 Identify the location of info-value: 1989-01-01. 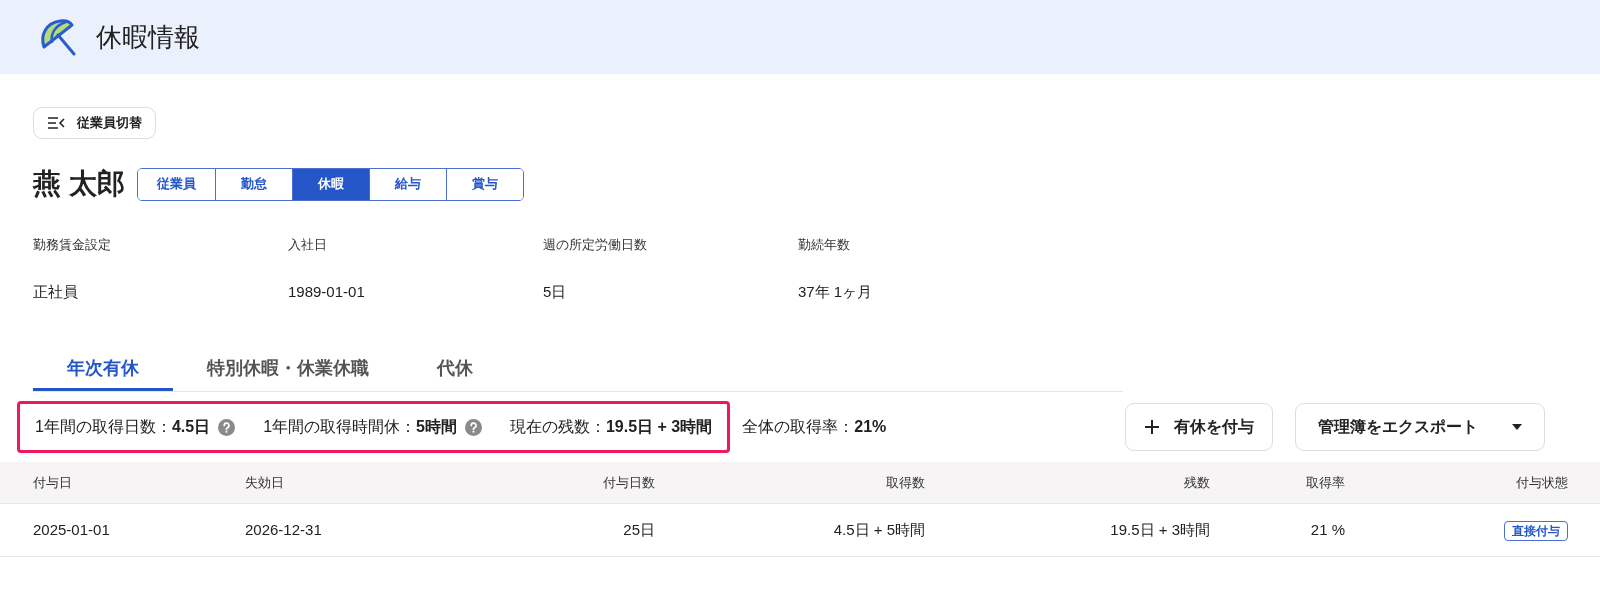
(327, 291).